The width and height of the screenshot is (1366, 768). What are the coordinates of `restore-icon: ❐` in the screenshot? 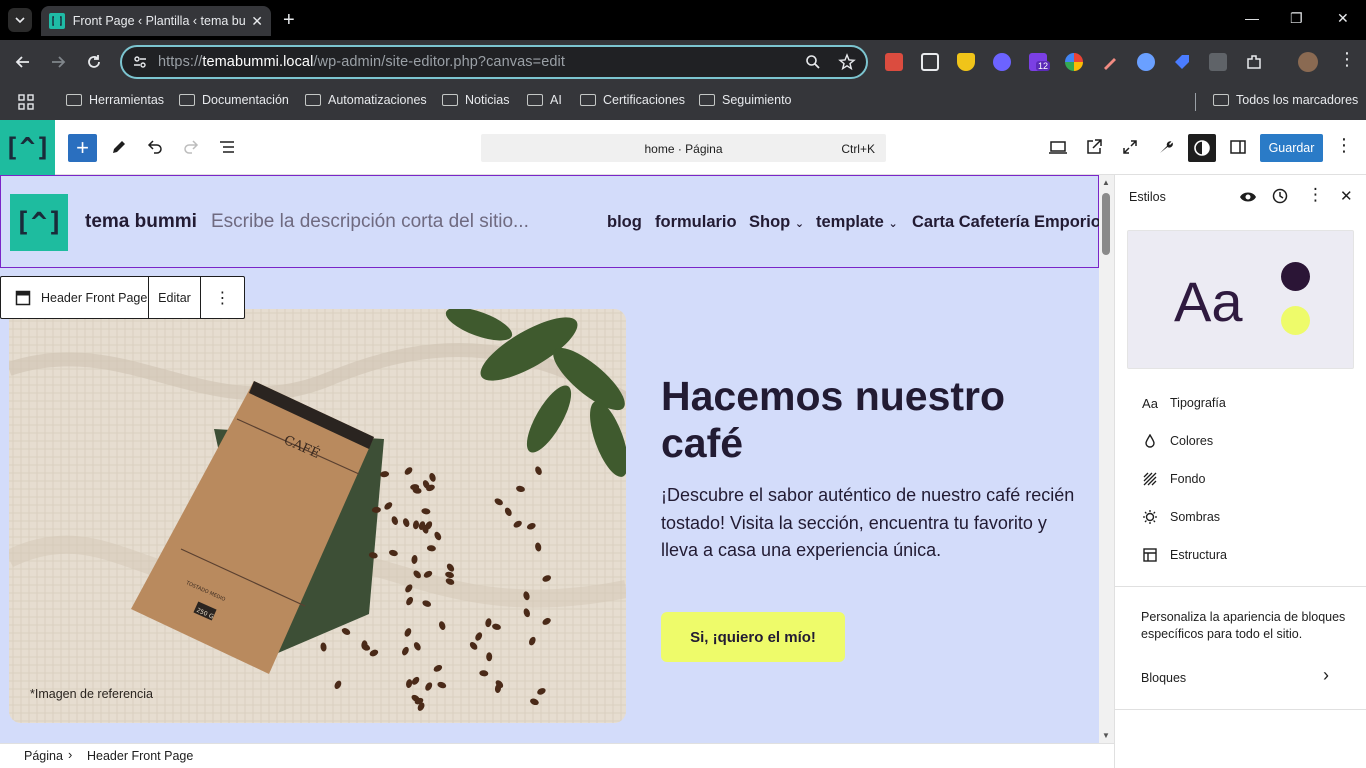 It's located at (1296, 18).